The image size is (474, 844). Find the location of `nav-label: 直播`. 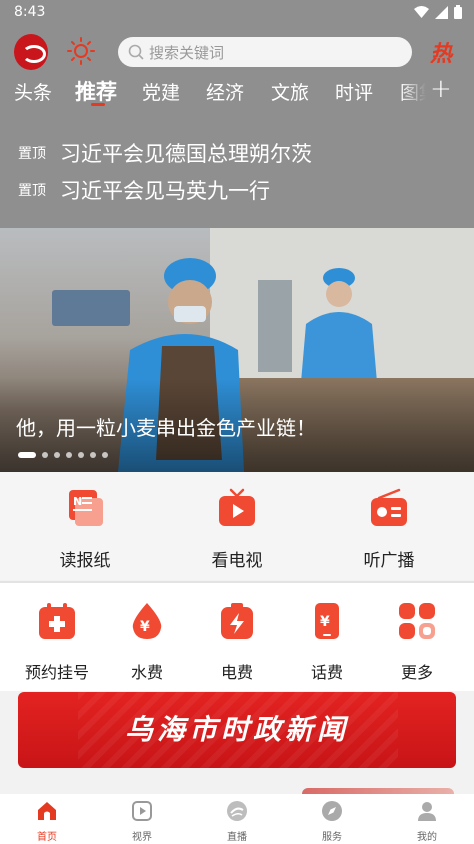

nav-label: 直播 is located at coordinates (237, 837).